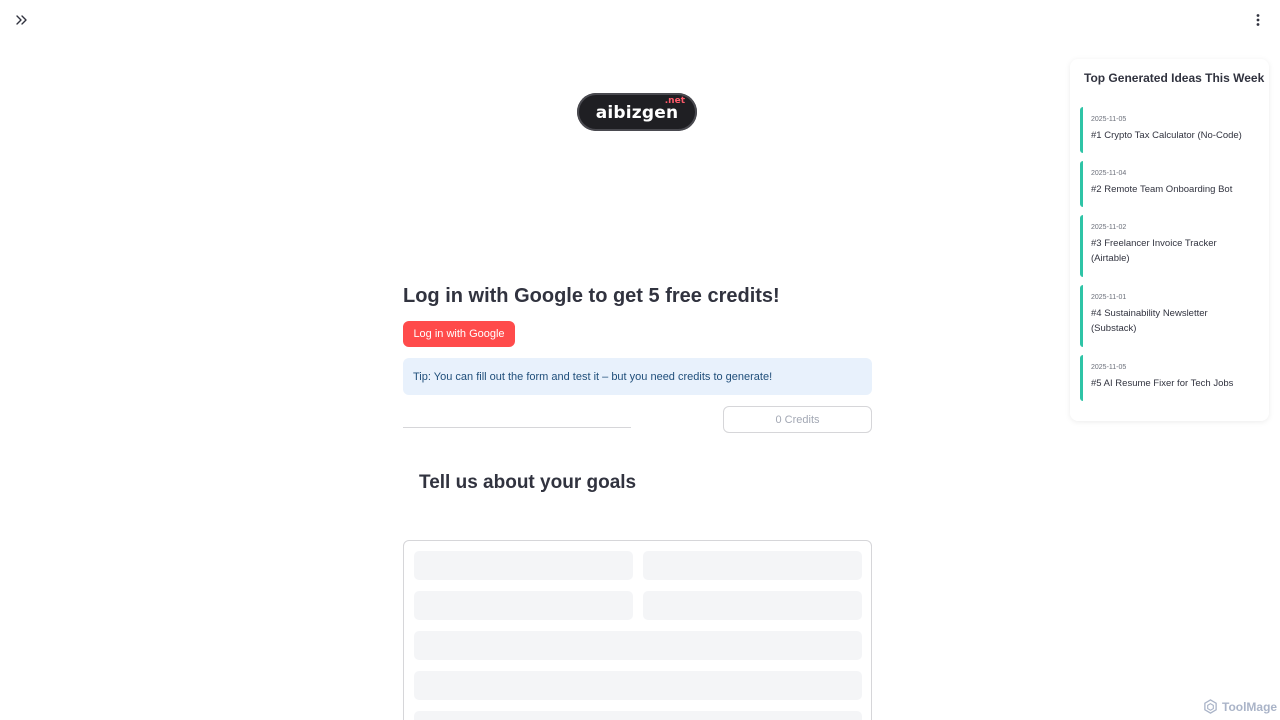 Image resolution: width=1280 pixels, height=720 pixels. I want to click on logo-suffix: .net, so click(674, 101).